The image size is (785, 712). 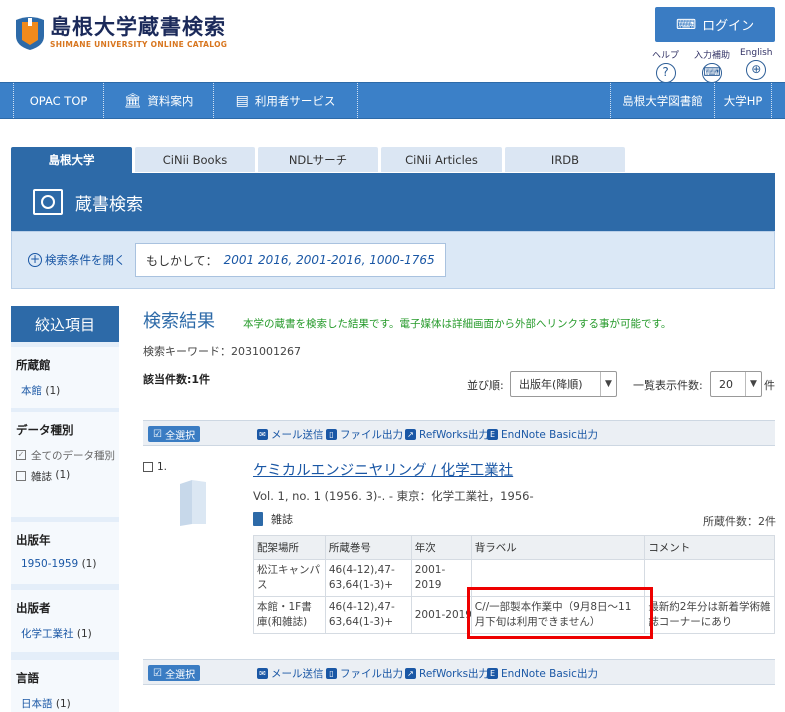 I want to click on facet-publisher: 出版者 化学工業社 (1), so click(x=65, y=621).